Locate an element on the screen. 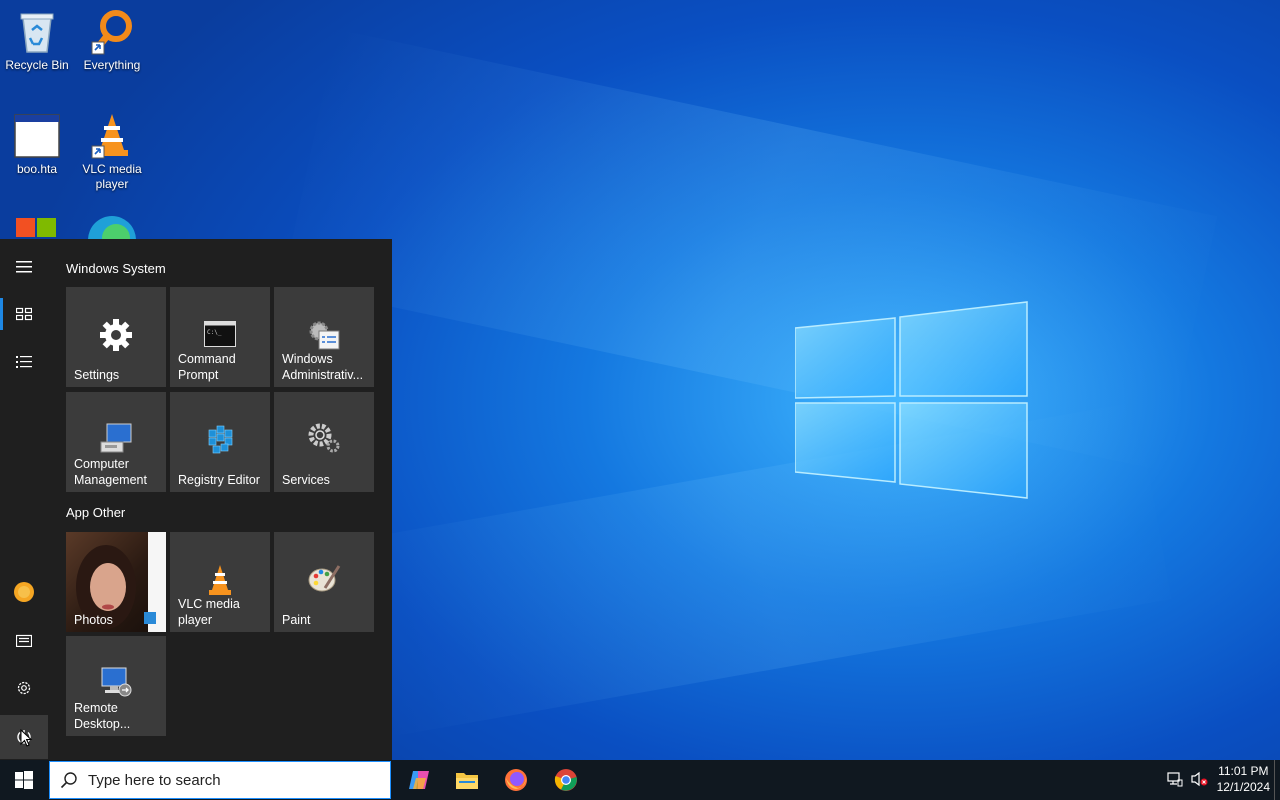  show-desktop-button is located at coordinates (1277, 780).